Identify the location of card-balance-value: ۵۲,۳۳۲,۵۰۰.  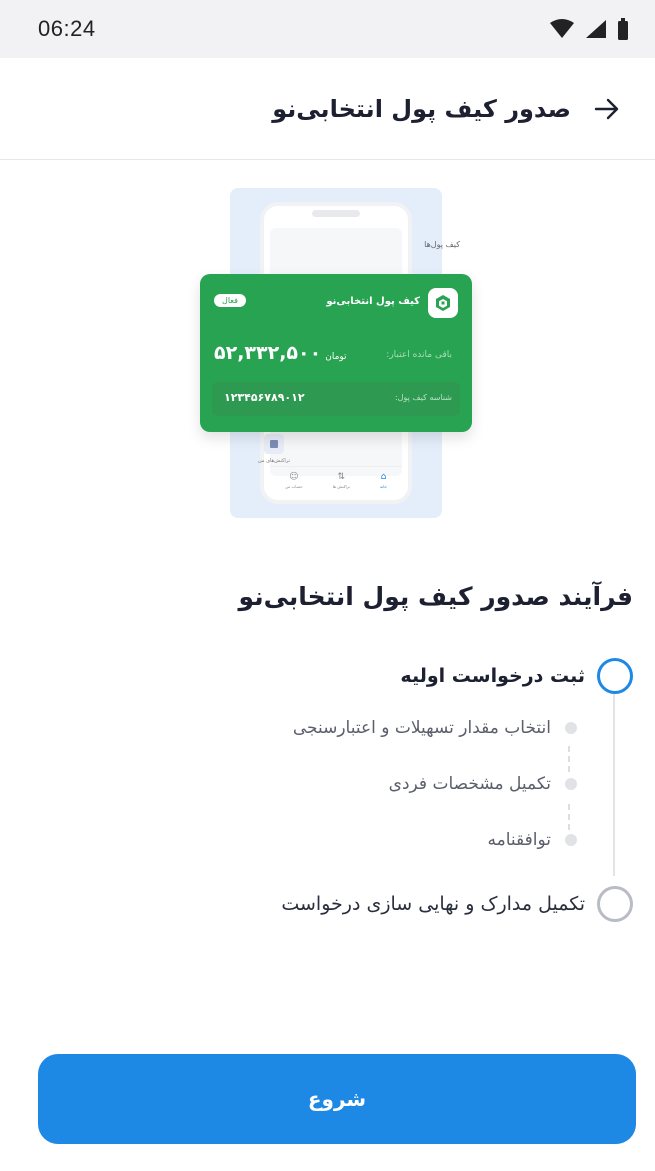
(268, 353).